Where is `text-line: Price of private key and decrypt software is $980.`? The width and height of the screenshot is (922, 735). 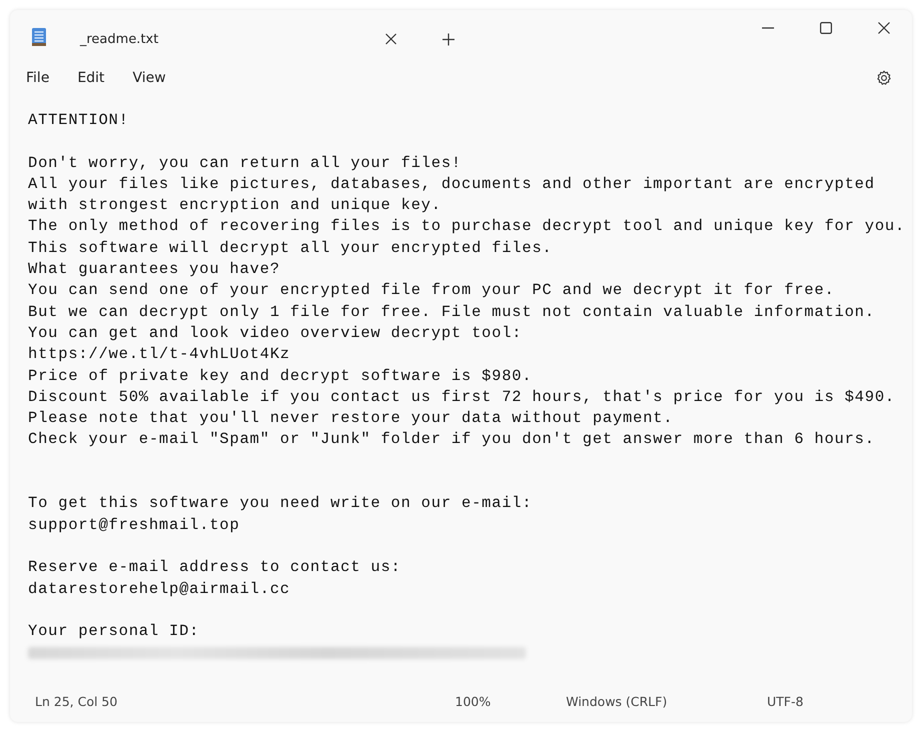
text-line: Price of private key and decrypt software is $980. is located at coordinates (281, 376).